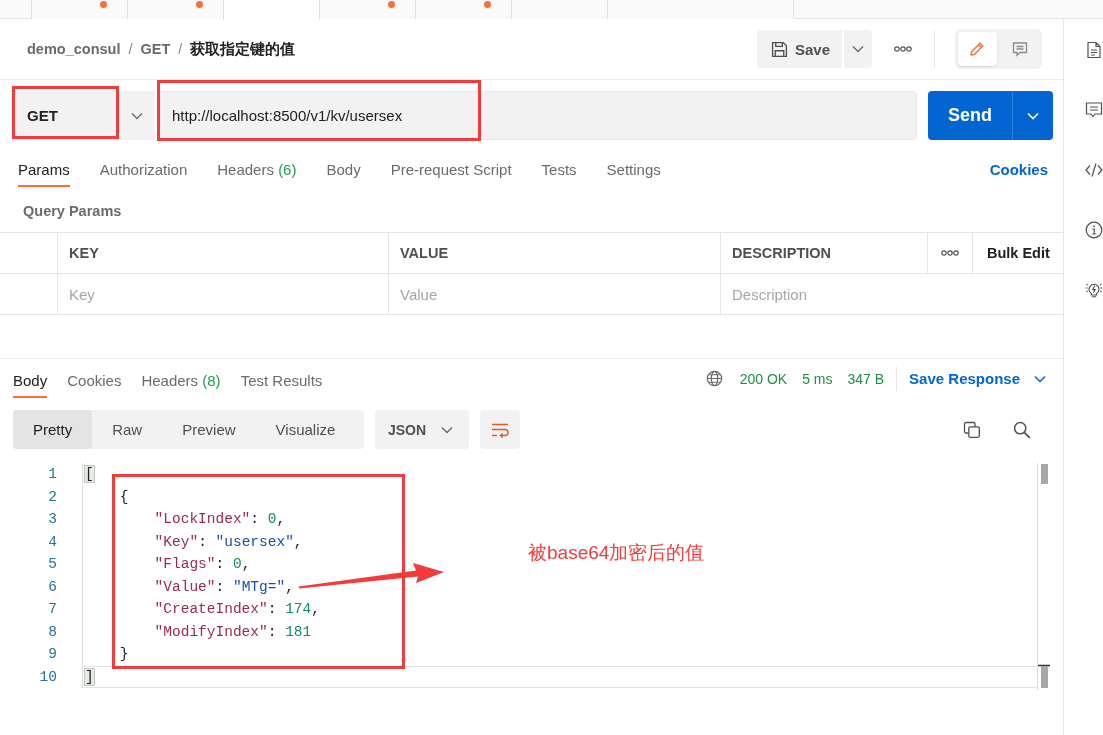 The width and height of the screenshot is (1103, 735). I want to click on request-section-tab: Settings, so click(633, 174).